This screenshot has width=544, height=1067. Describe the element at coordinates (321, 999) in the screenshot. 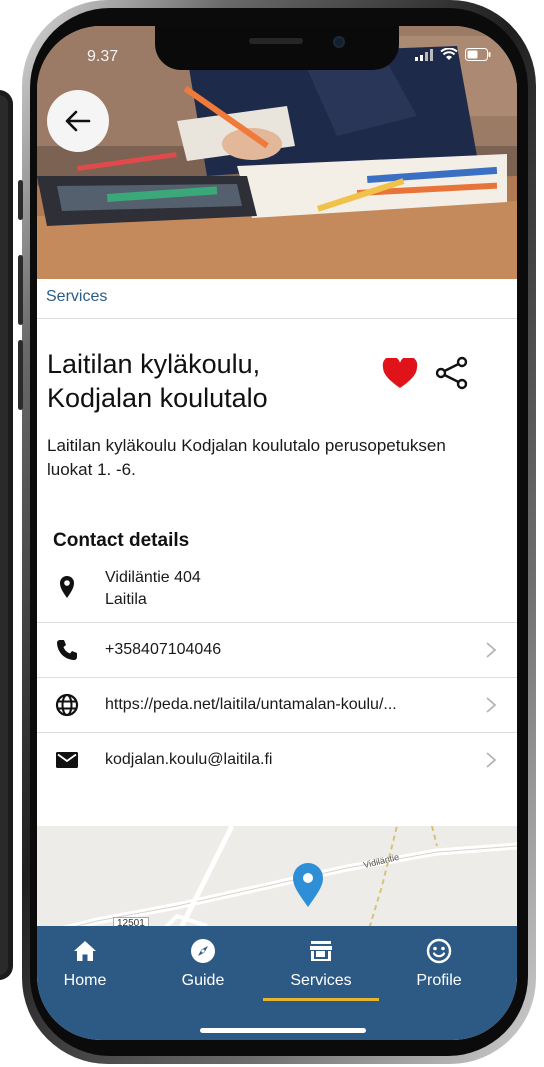

I see `active-tab-indicator` at that location.